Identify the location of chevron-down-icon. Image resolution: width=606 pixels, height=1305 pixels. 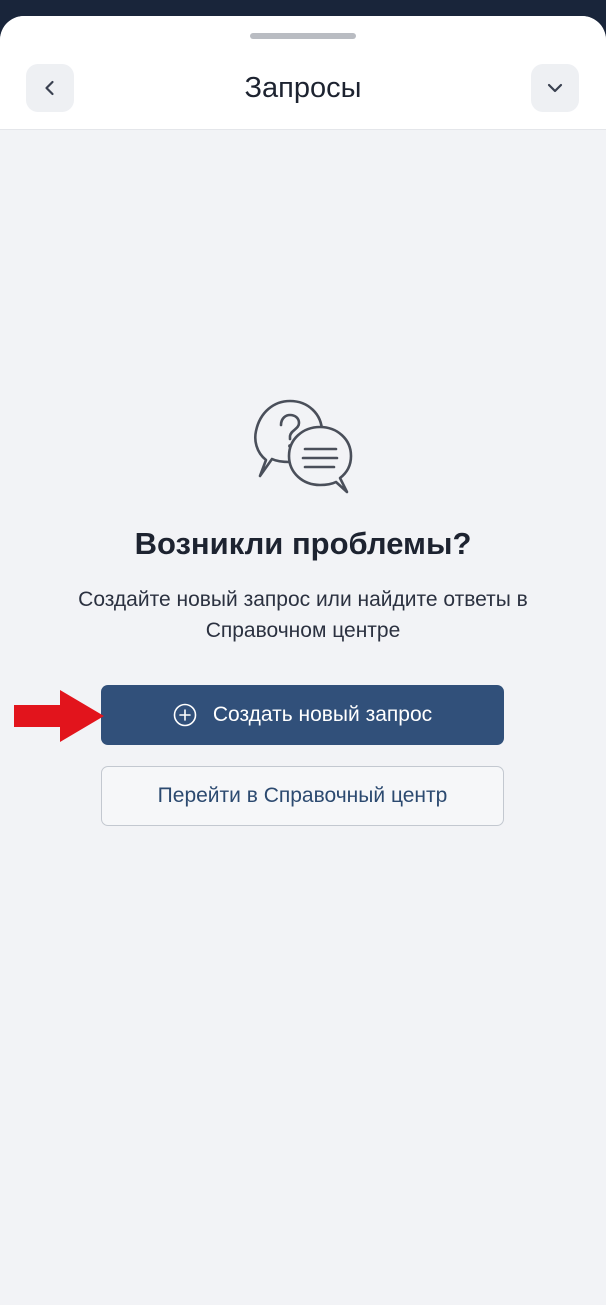
(555, 88).